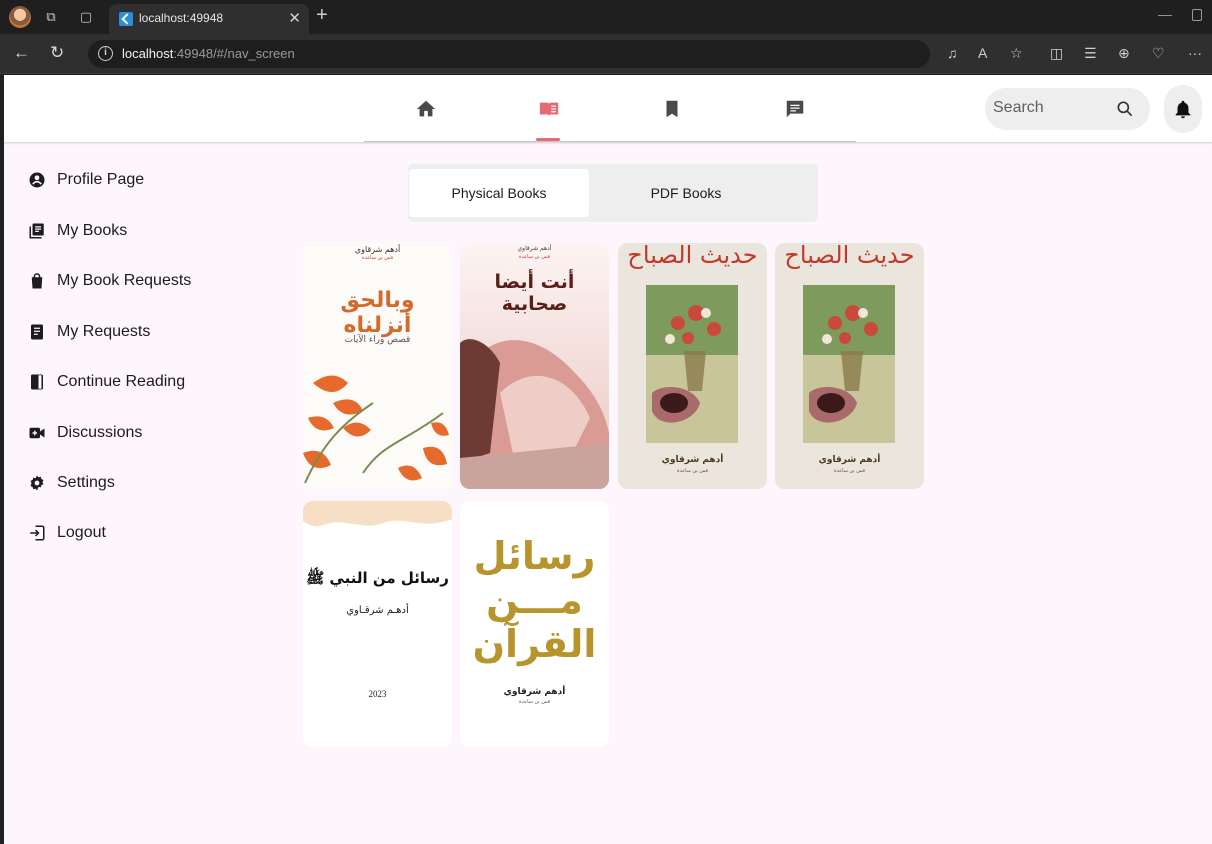 Image resolution: width=1212 pixels, height=844 pixels. What do you see at coordinates (181, 18) in the screenshot?
I see `browser-tab-title: localhost:49948` at bounding box center [181, 18].